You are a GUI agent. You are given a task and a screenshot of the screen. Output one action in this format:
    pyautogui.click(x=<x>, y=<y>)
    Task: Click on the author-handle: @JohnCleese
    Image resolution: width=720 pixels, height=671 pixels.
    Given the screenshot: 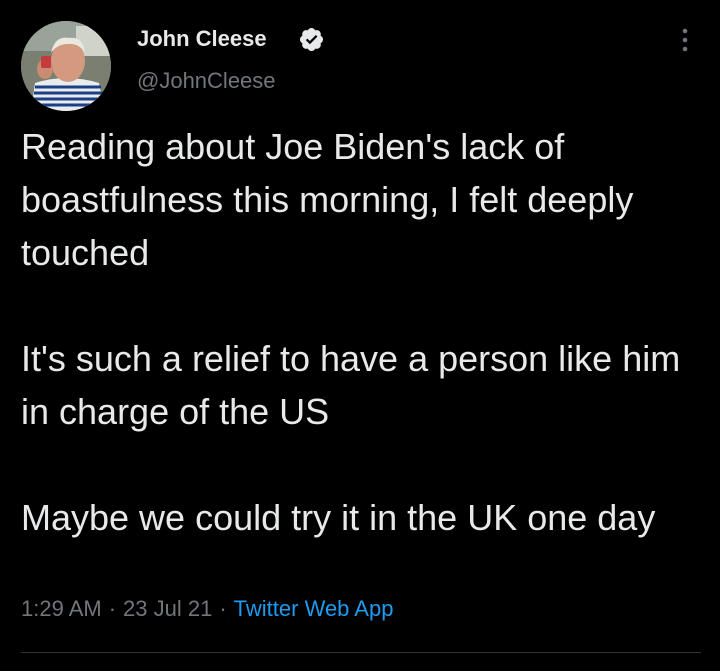 What is the action you would take?
    pyautogui.click(x=206, y=81)
    